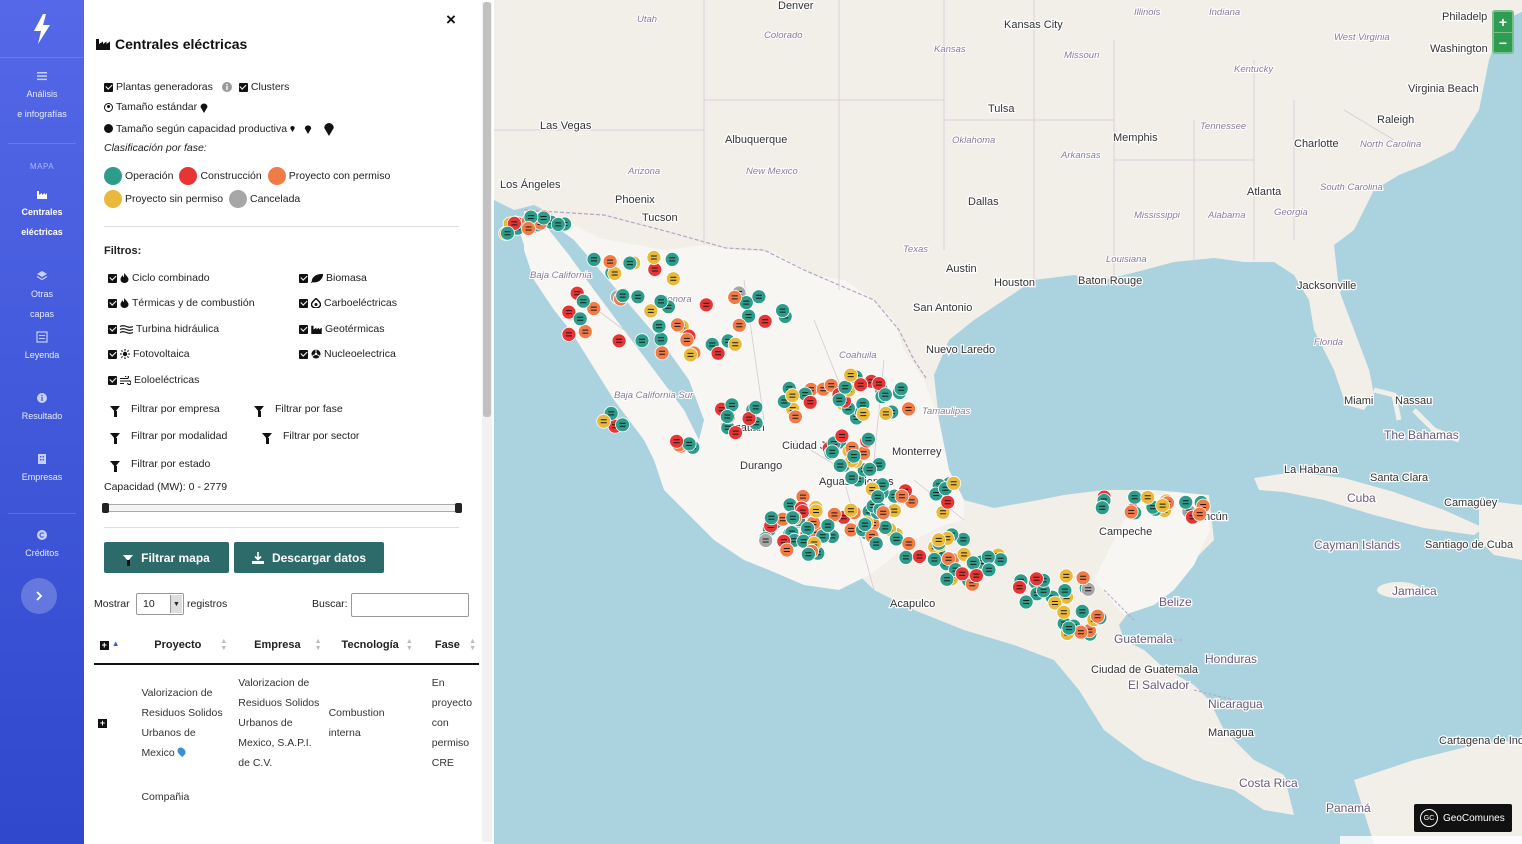  What do you see at coordinates (153, 380) in the screenshot?
I see `tech-eoloelectricas: Eoloeléctricas` at bounding box center [153, 380].